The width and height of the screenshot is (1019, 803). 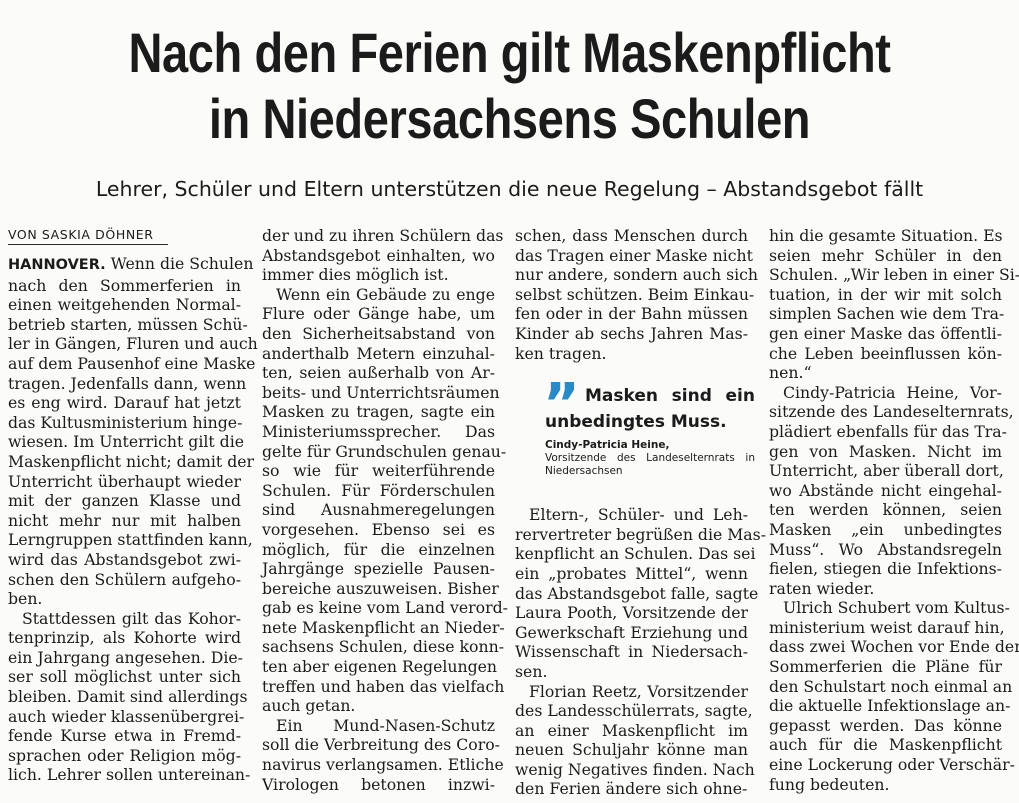 What do you see at coordinates (385, 294) in the screenshot?
I see `text-line: Wenn ein Gebäude zu enge` at bounding box center [385, 294].